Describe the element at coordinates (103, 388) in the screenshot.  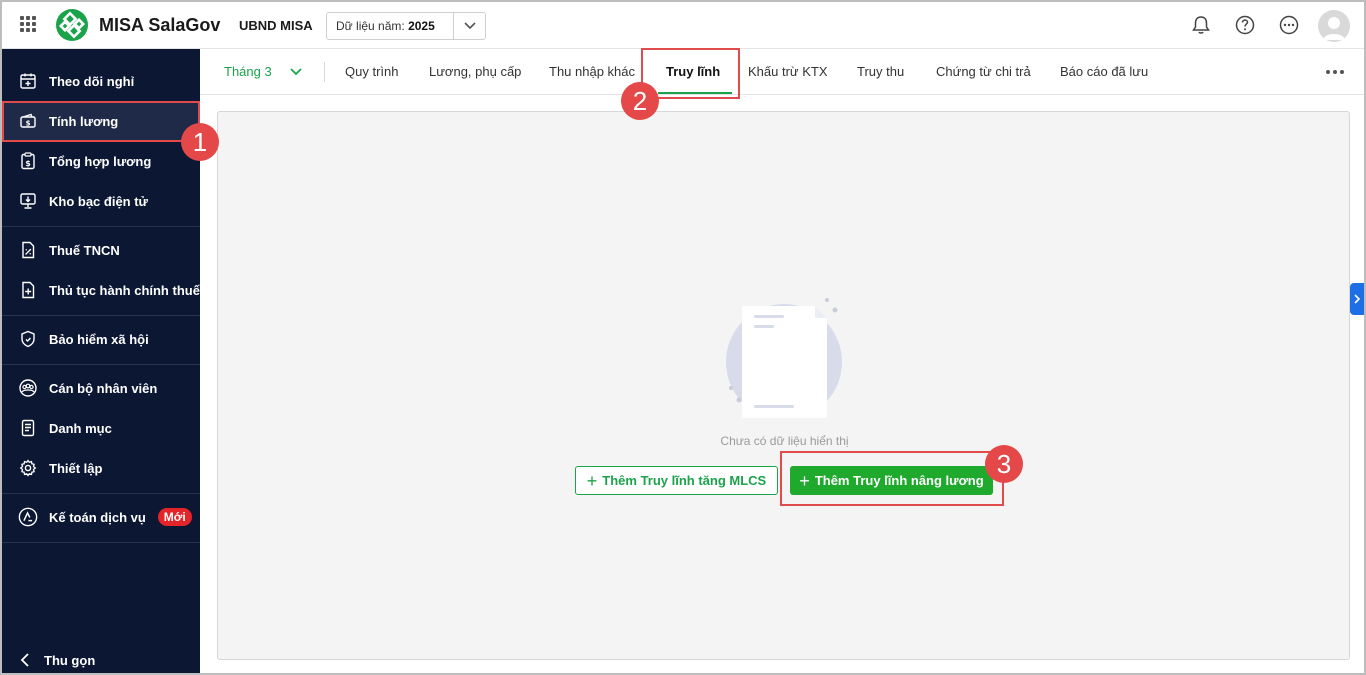
I see `sidebar-item-label: Cán bộ nhân viên` at that location.